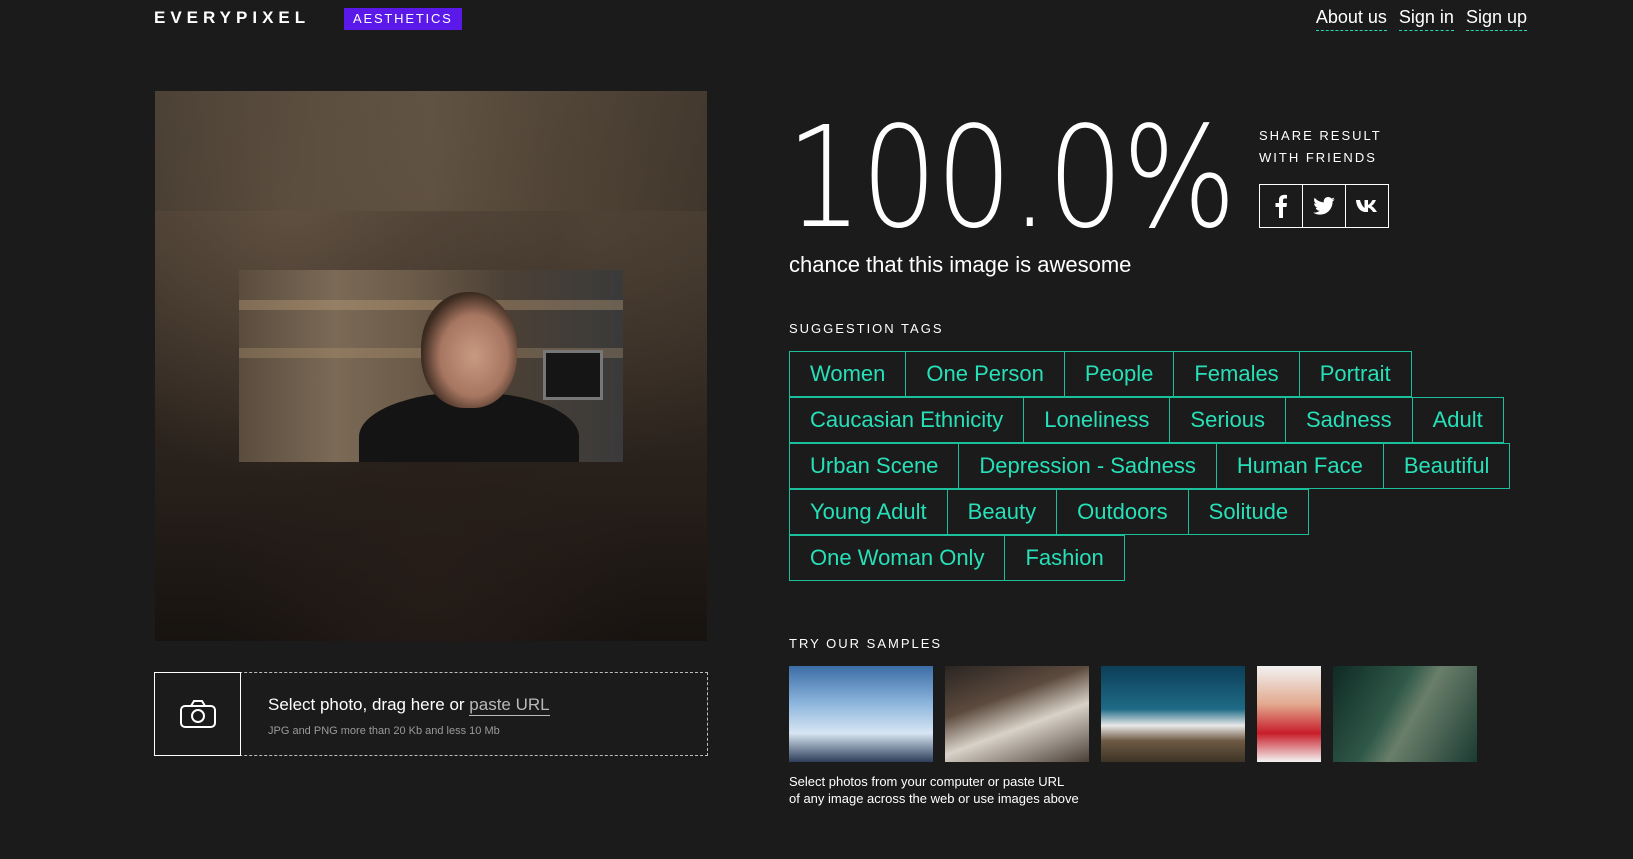  I want to click on tag-item: Beauty, so click(1002, 512).